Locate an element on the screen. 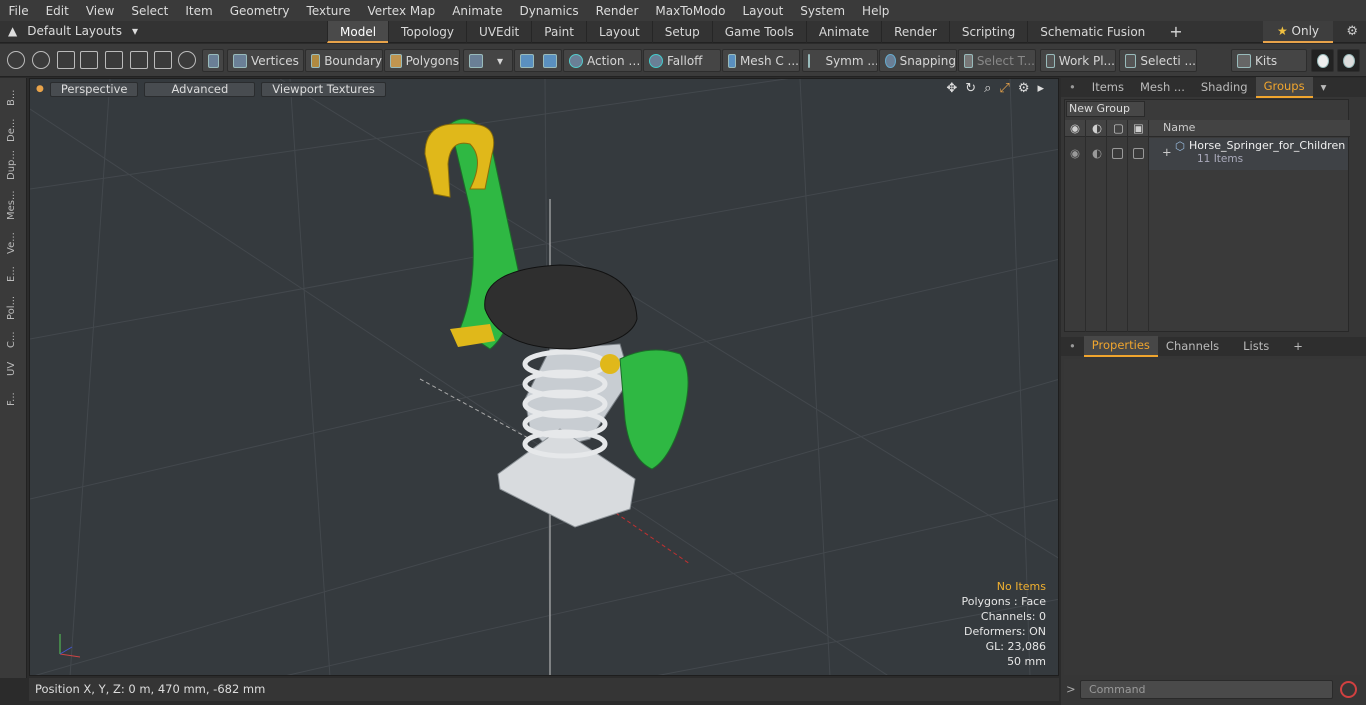 This screenshot has height=705, width=1366. menu-texture: Texture is located at coordinates (328, 11).